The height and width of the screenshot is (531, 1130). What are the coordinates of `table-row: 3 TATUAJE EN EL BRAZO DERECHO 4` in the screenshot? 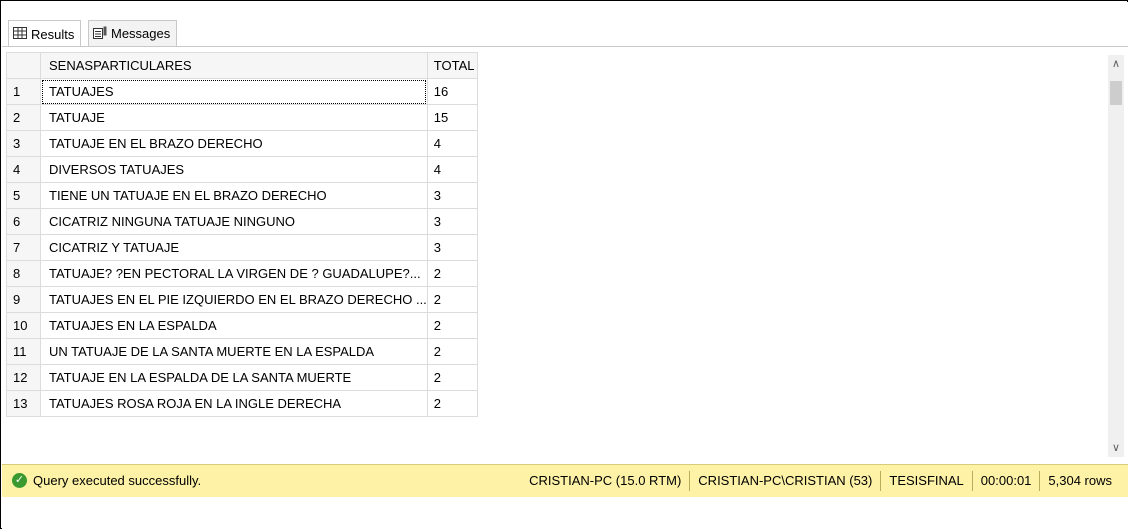 It's located at (242, 143).